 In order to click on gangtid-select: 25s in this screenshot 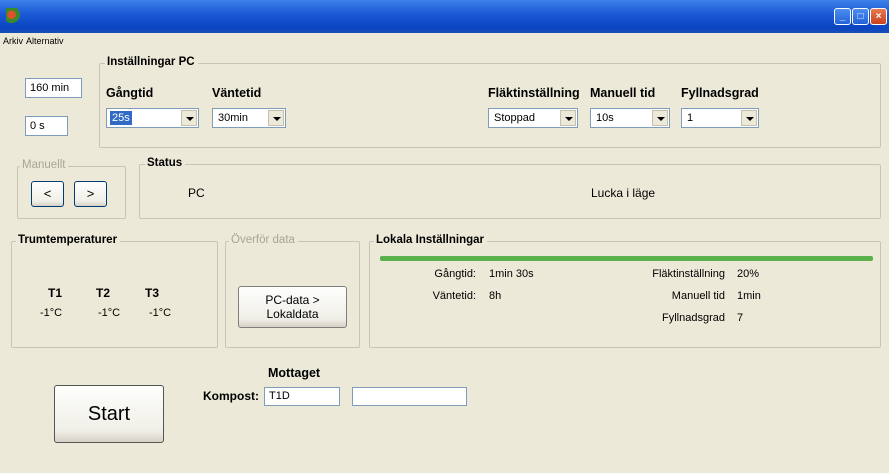, I will do `click(152, 118)`.